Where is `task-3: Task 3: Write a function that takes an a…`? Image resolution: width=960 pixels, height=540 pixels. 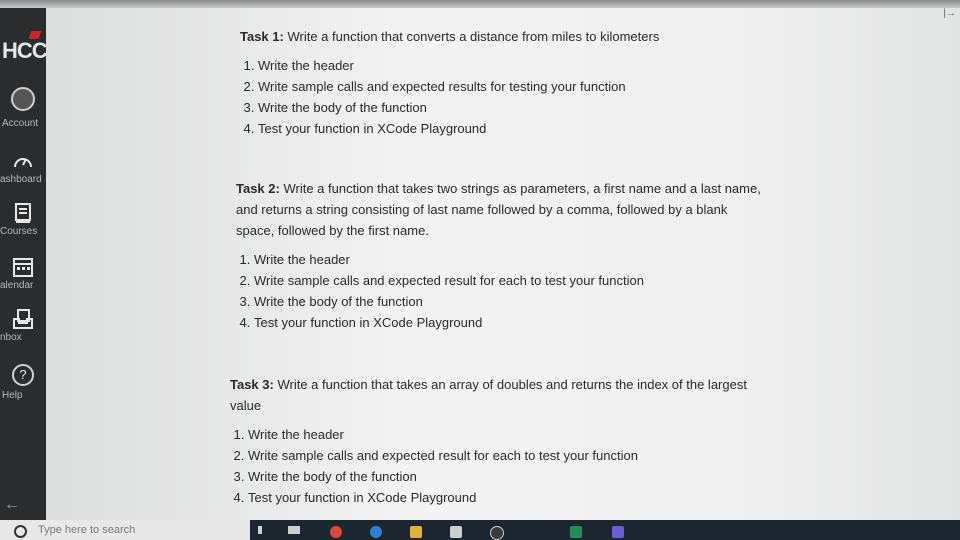
task-3: Task 3: Write a function that takes an a… is located at coordinates (490, 441).